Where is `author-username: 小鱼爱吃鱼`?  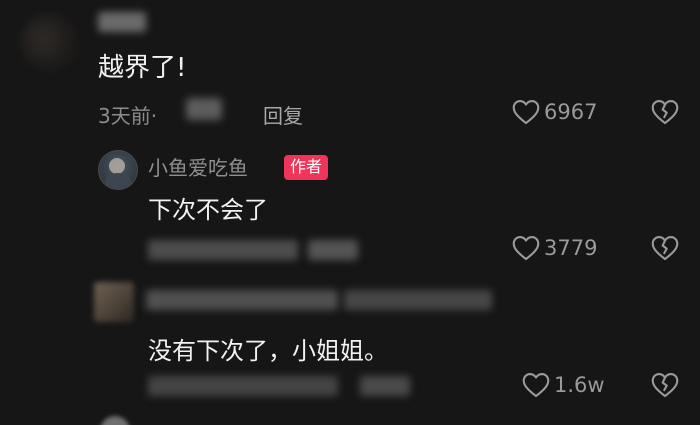
author-username: 小鱼爱吃鱼 is located at coordinates (198, 166).